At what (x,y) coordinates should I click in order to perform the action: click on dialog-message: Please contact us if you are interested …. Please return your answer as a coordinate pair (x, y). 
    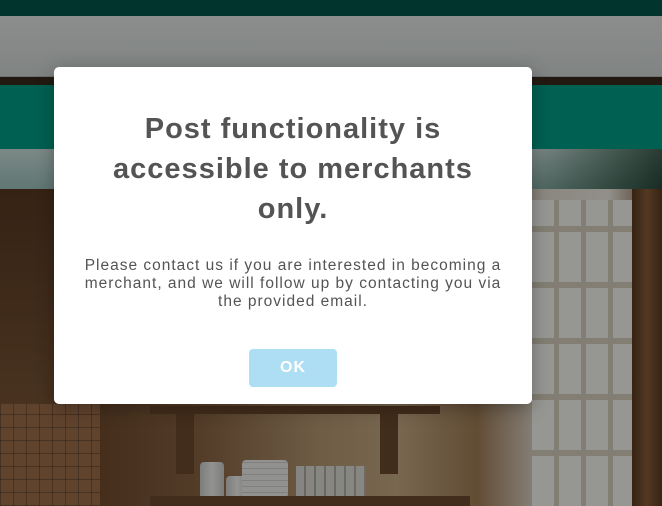
    Looking at the image, I should click on (293, 283).